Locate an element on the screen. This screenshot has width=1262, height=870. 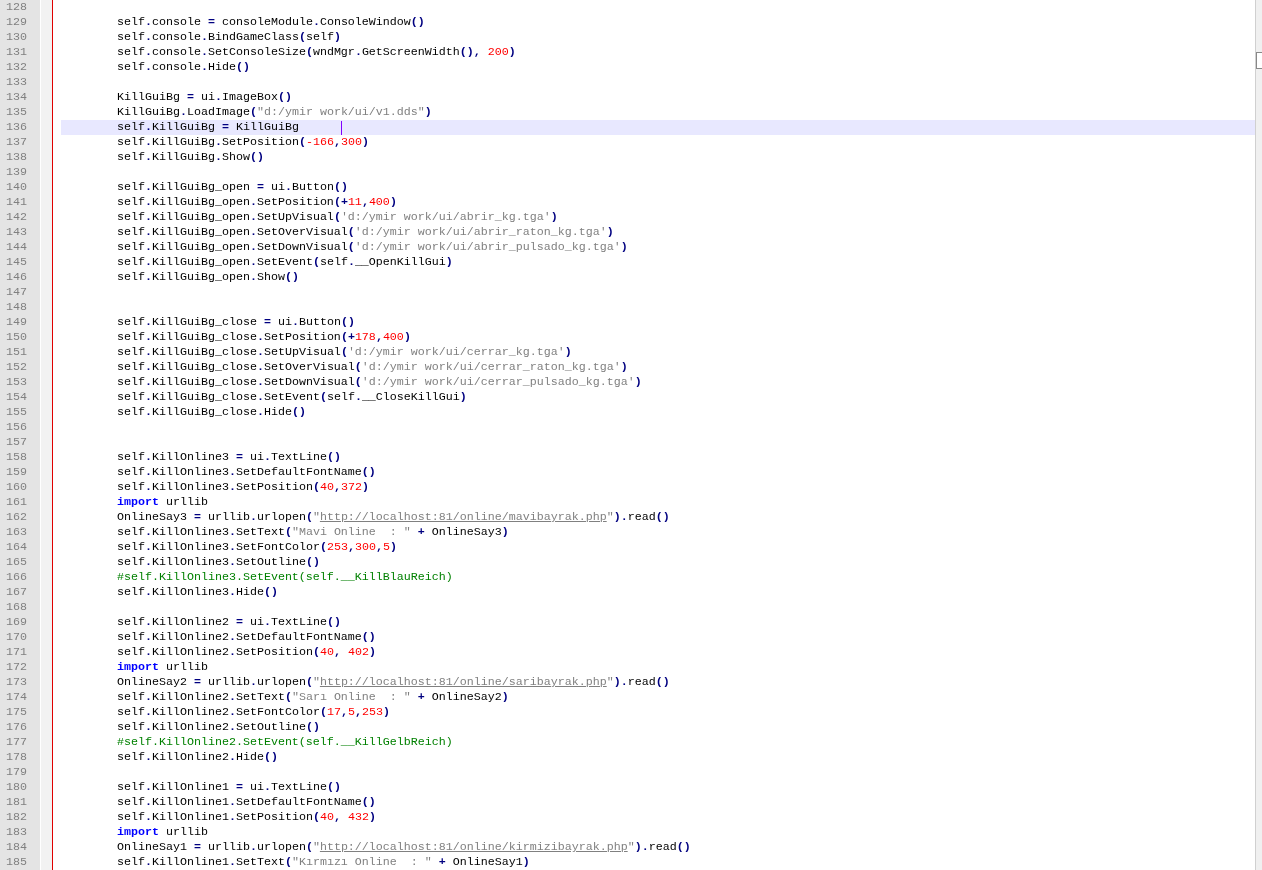
line-number: 146 is located at coordinates (16, 277).